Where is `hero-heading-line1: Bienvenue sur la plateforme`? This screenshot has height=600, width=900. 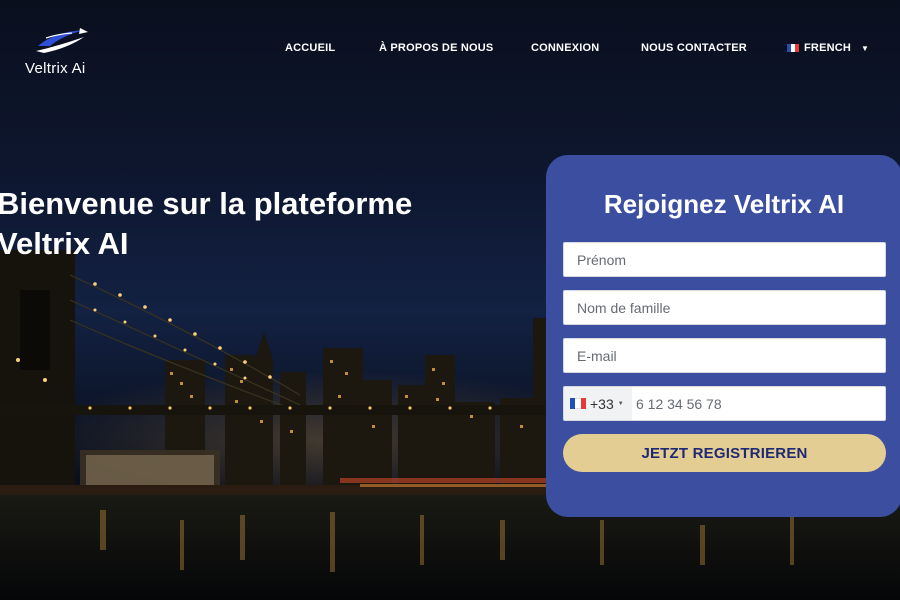
hero-heading-line1: Bienvenue sur la plateforme is located at coordinates (206, 203).